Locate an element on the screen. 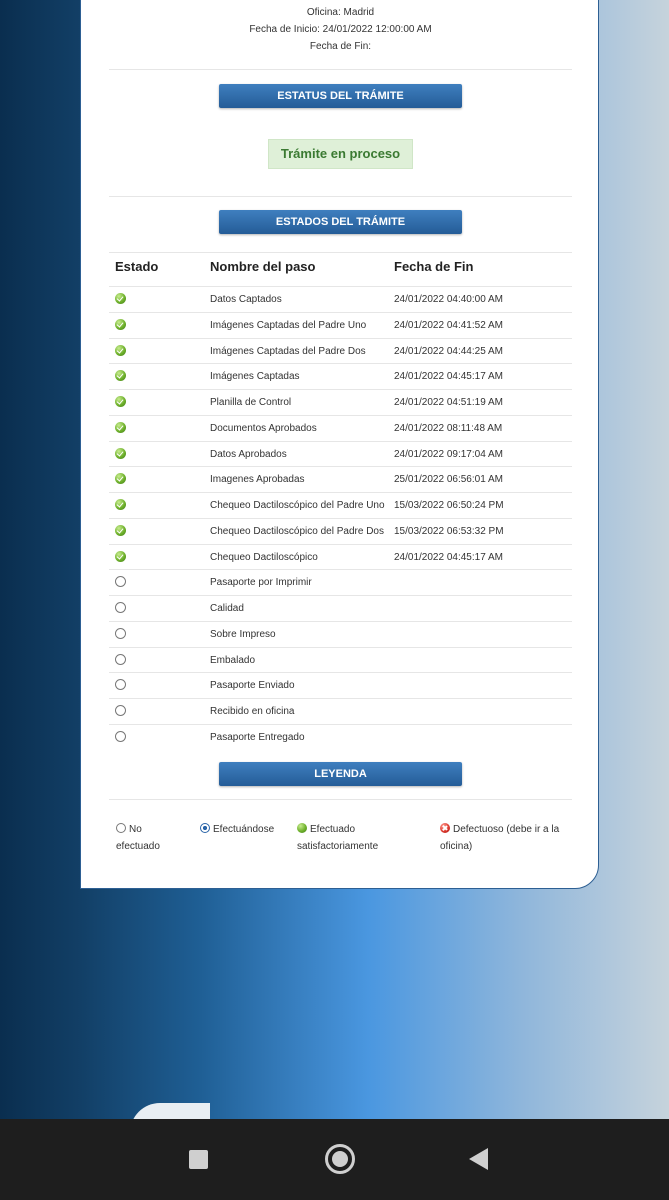 The image size is (669, 1200). step-name: Chequeo Dactiloscópico is located at coordinates (264, 557).